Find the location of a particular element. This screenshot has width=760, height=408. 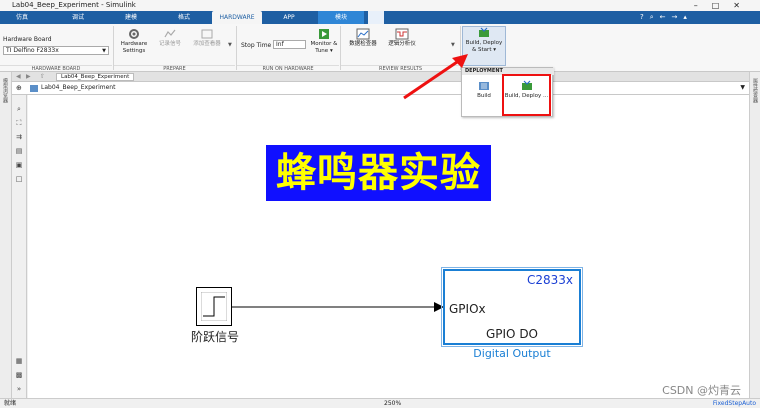

tab-app: APP is located at coordinates (289, 17).